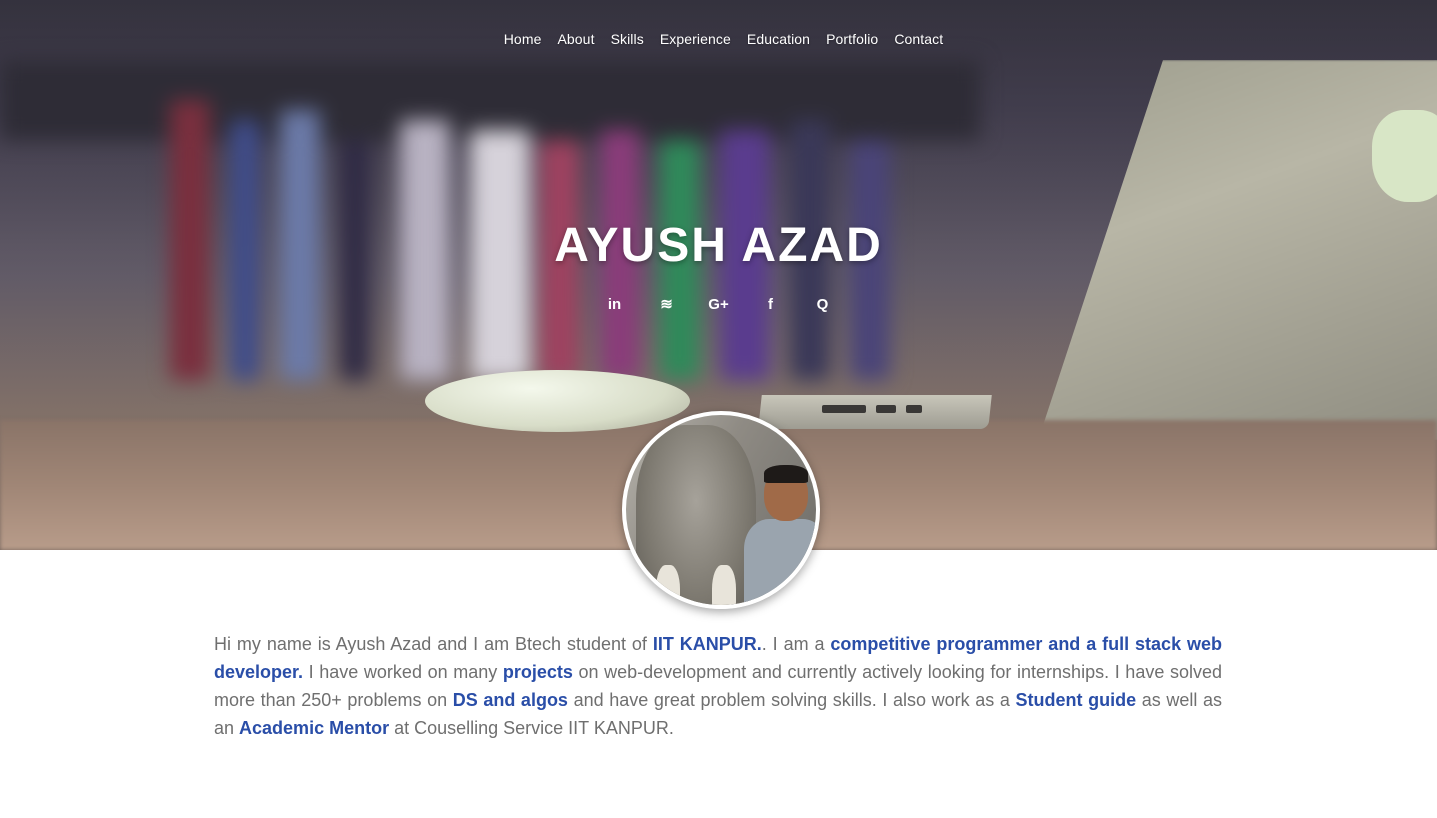 The image size is (1437, 818). I want to click on about-text: . I am a, so click(796, 644).